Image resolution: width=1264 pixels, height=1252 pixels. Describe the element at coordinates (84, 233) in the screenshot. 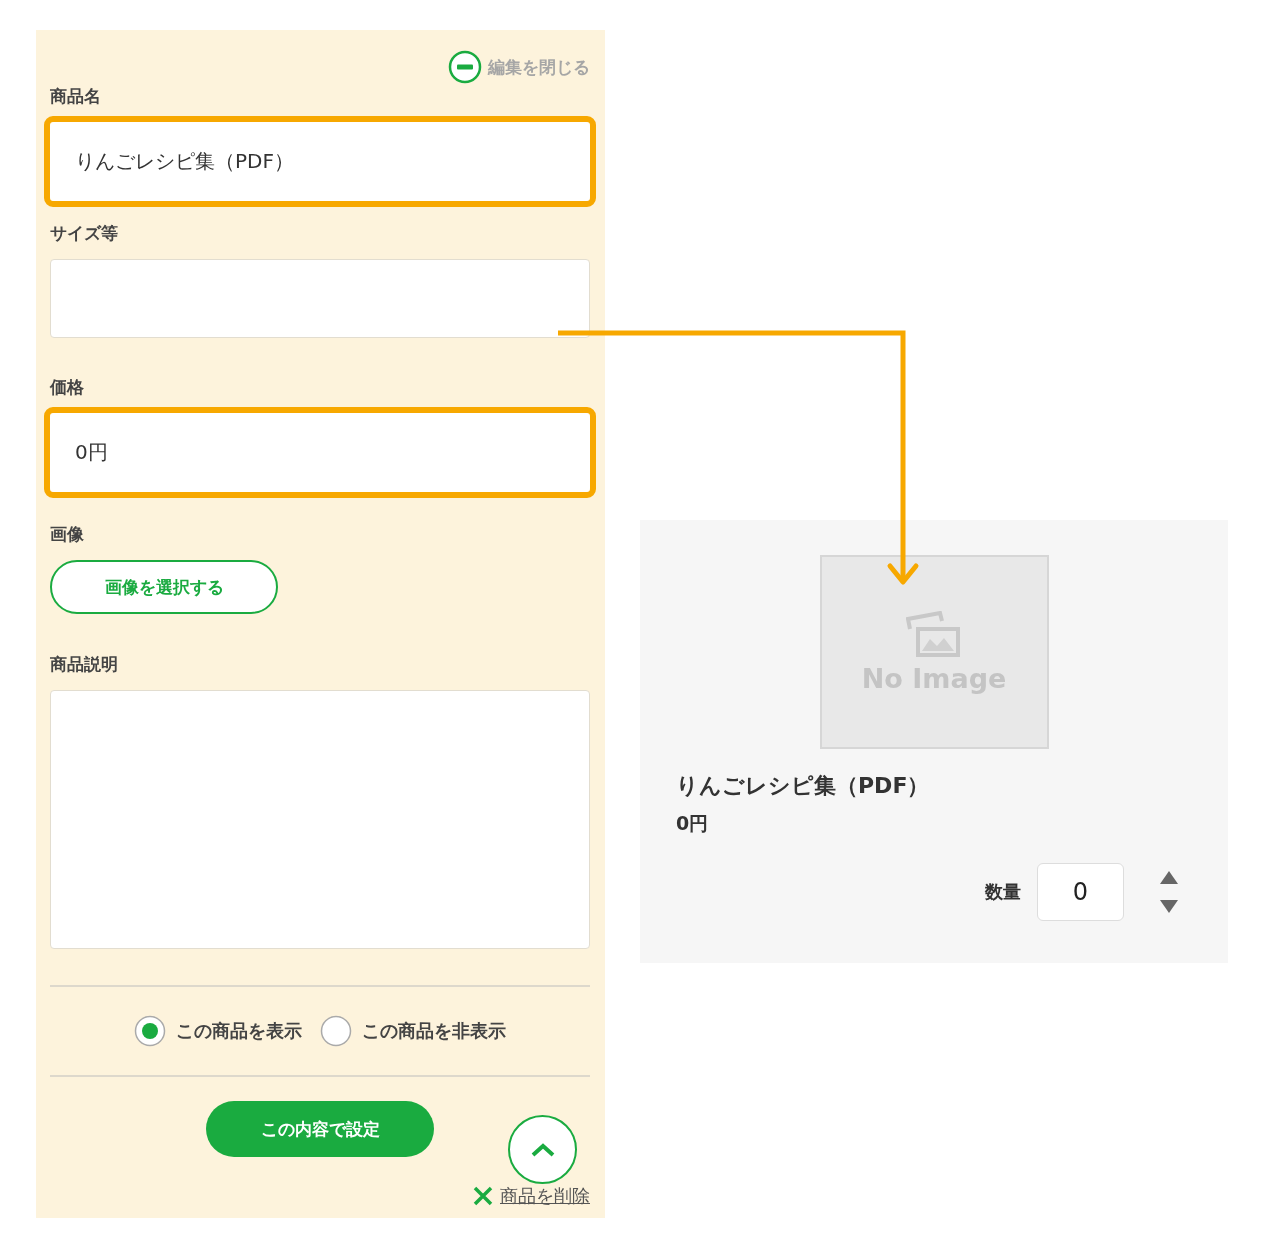

I see `field-label: サイズ等` at that location.